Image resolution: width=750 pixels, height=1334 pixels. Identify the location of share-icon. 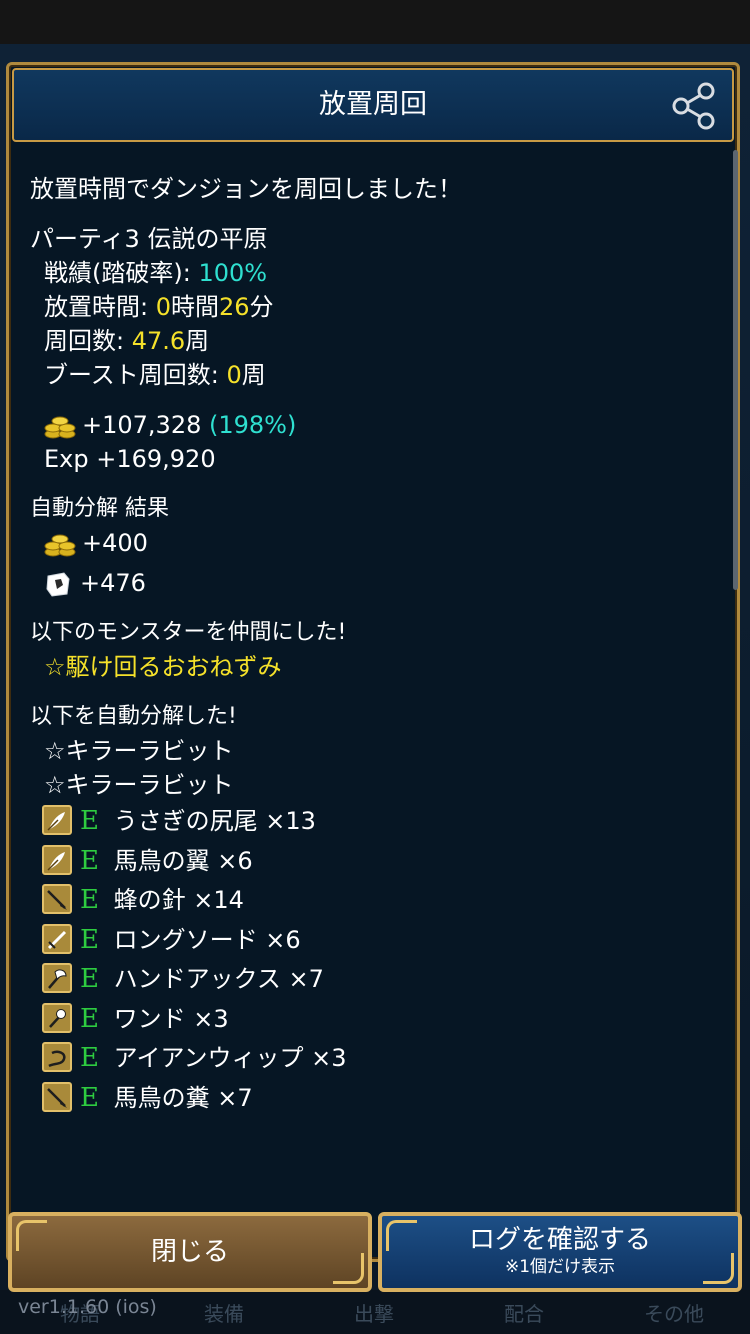
(694, 106).